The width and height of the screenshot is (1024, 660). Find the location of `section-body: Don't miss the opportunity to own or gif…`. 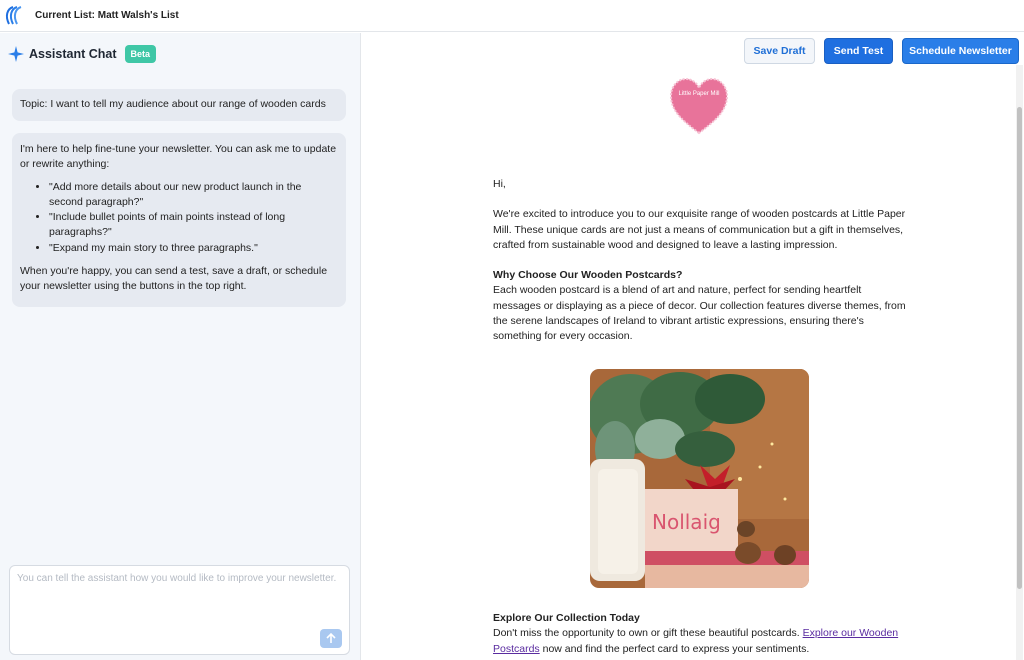

section-body: Don't miss the opportunity to own or gif… is located at coordinates (700, 641).